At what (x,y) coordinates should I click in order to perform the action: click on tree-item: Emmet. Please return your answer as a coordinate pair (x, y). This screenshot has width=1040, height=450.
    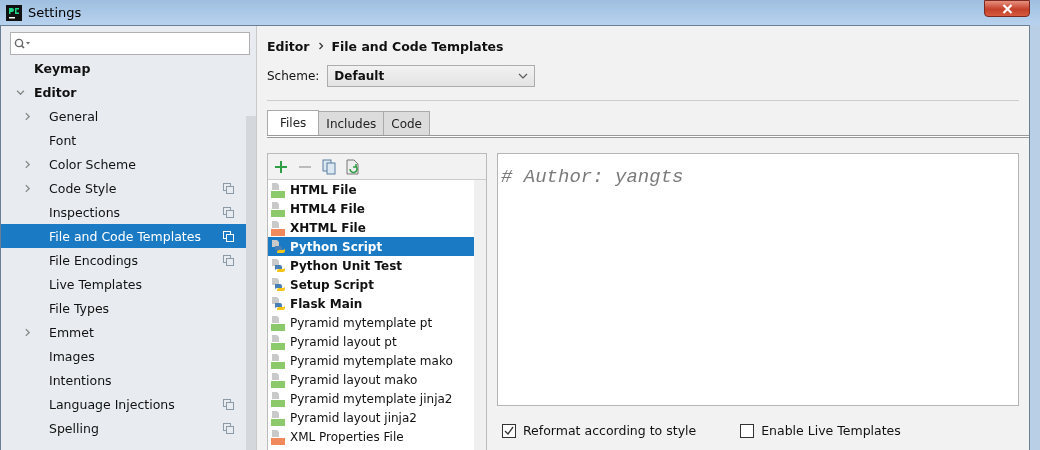
    Looking at the image, I should click on (123, 332).